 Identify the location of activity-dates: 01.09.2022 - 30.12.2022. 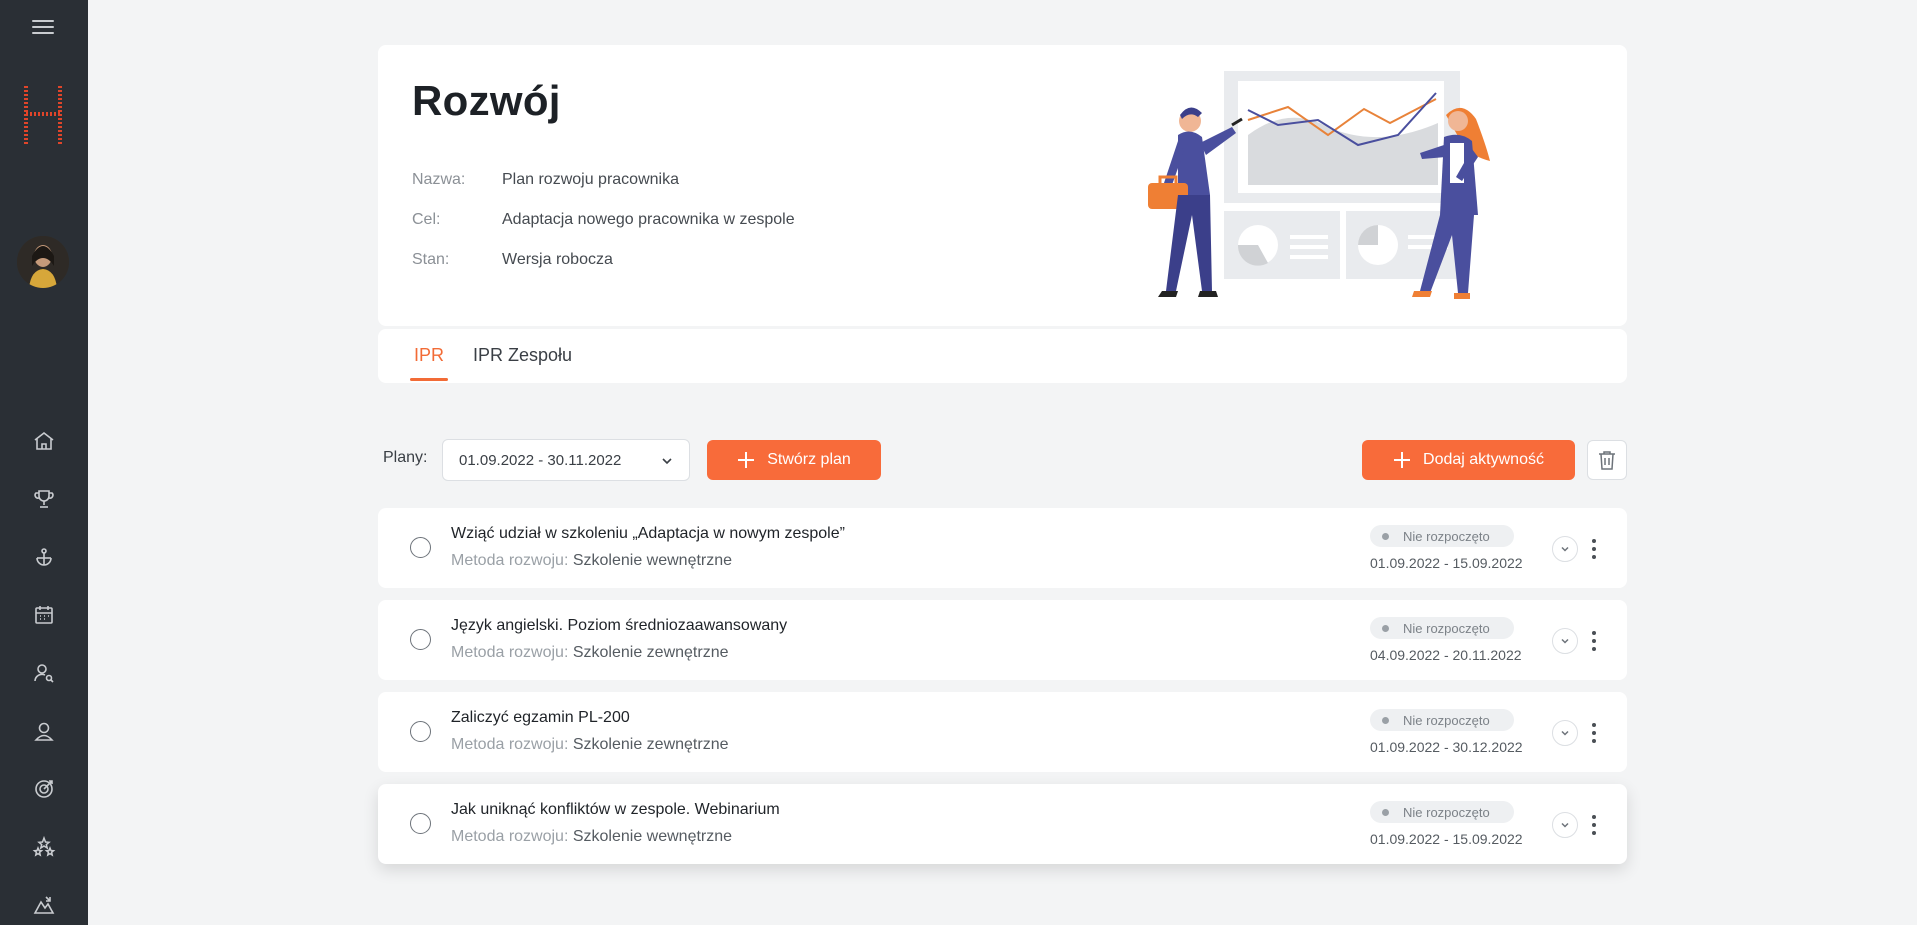
(1446, 747).